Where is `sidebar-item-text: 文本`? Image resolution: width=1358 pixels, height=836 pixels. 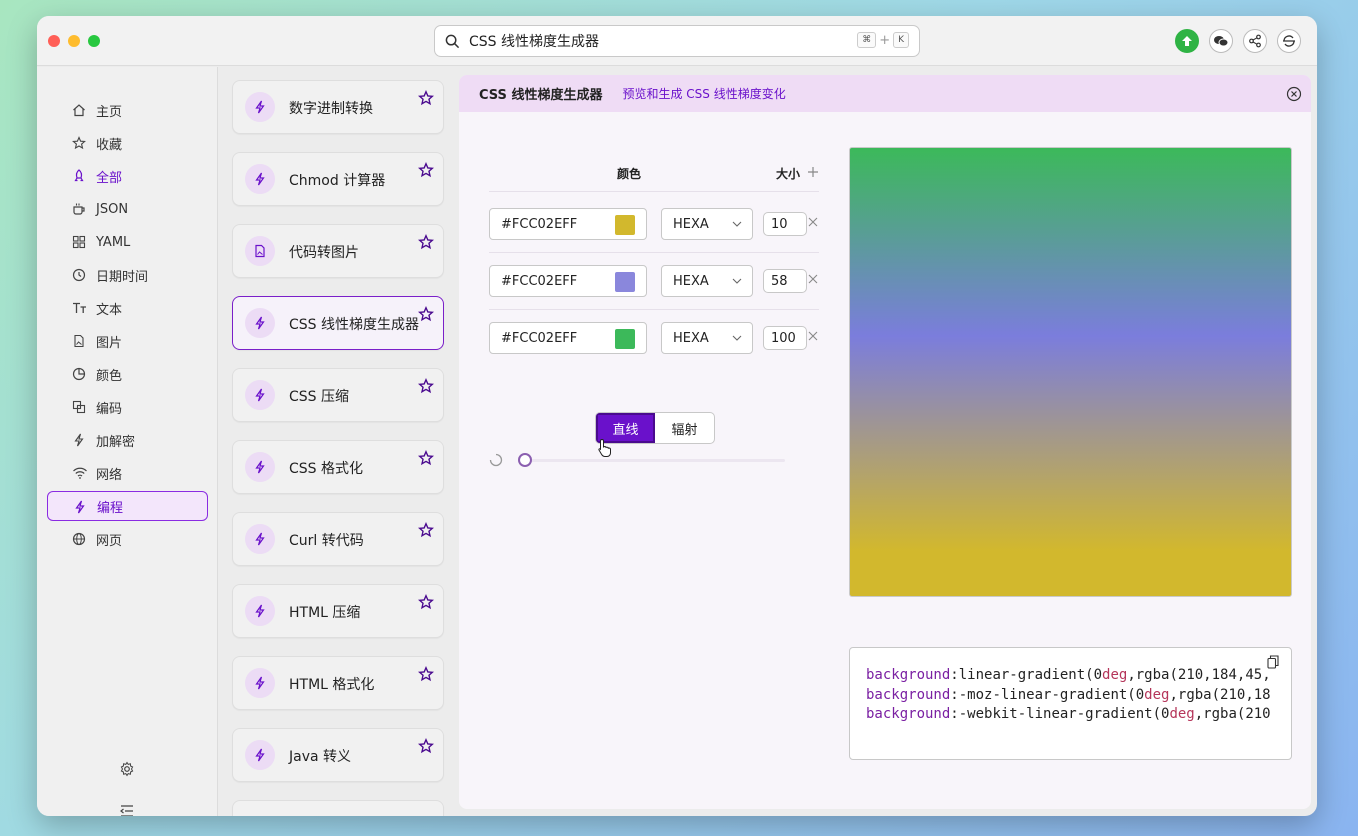 sidebar-item-text: 文本 is located at coordinates (127, 308).